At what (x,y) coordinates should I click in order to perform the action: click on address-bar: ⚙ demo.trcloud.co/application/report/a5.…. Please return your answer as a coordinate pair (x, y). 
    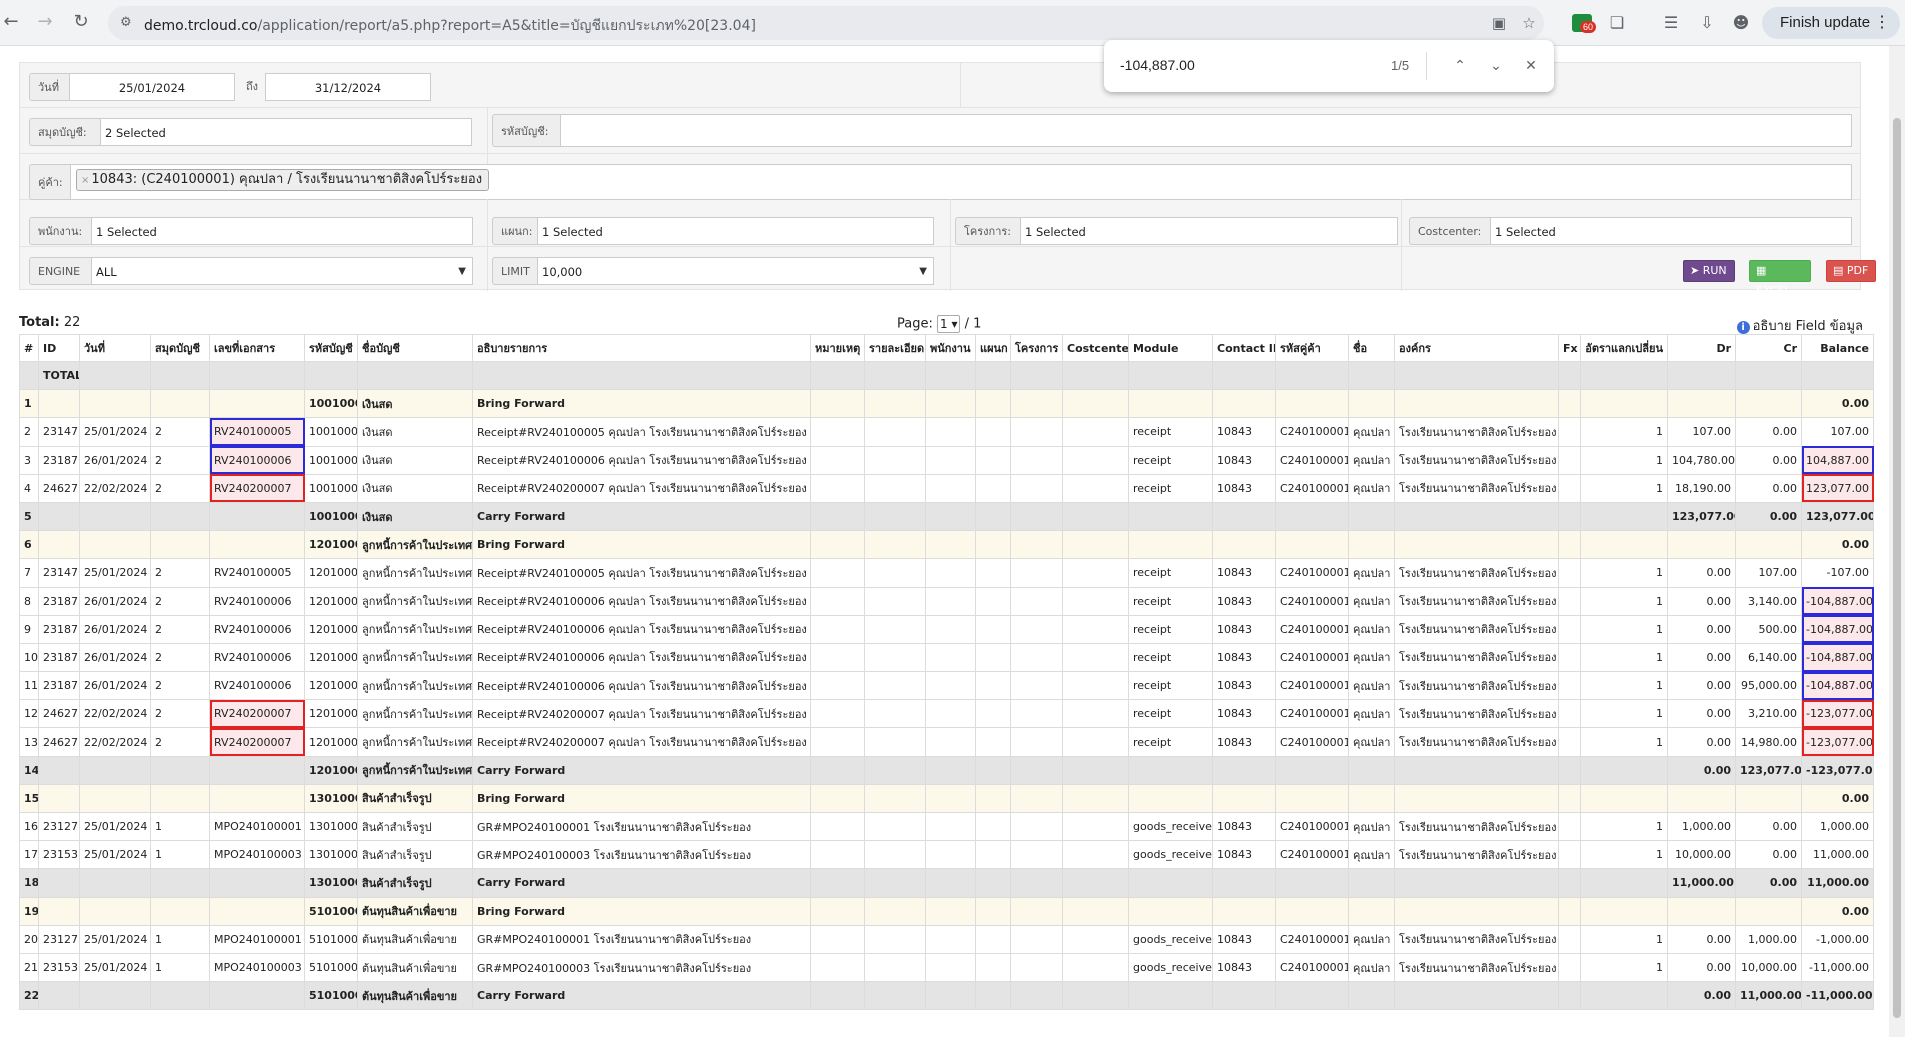
    Looking at the image, I should click on (826, 23).